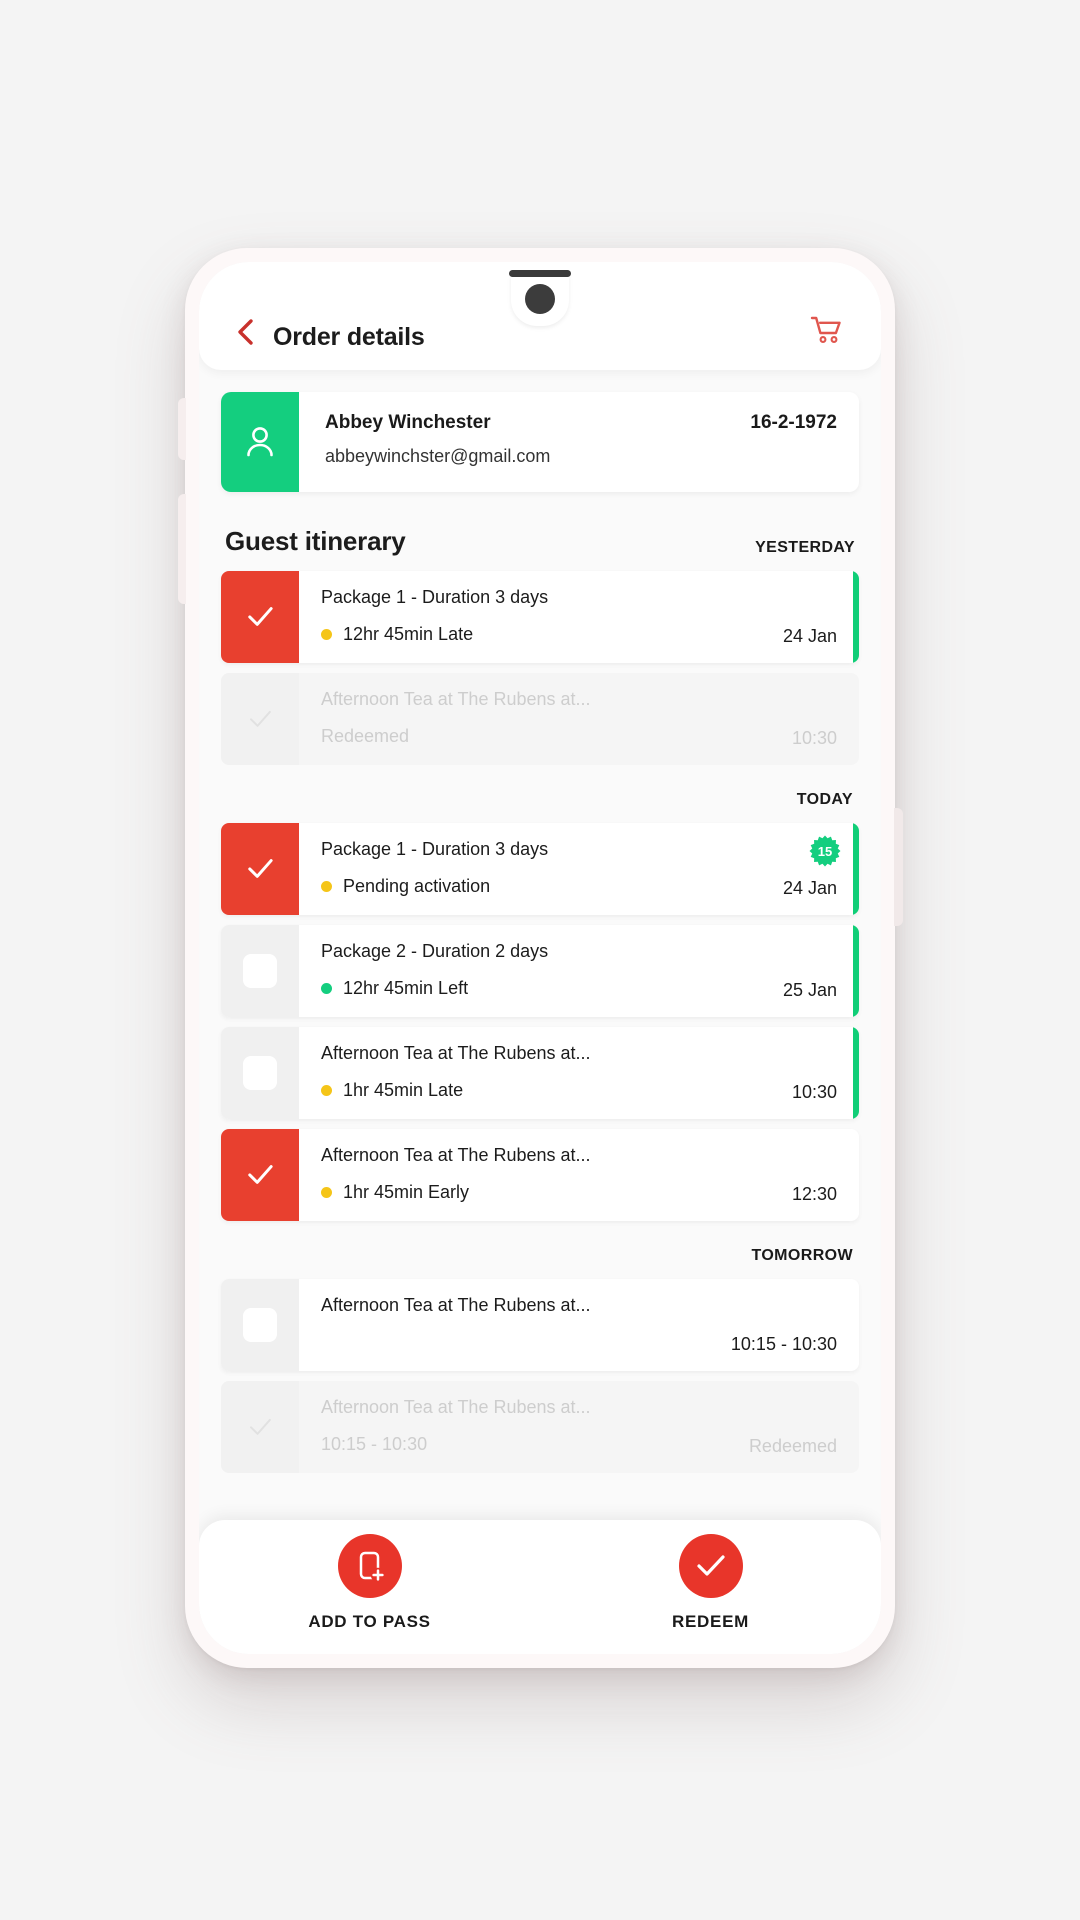 The width and height of the screenshot is (1080, 1920). What do you see at coordinates (802, 1255) in the screenshot?
I see `day-label-tomorrow: TOMORROW` at bounding box center [802, 1255].